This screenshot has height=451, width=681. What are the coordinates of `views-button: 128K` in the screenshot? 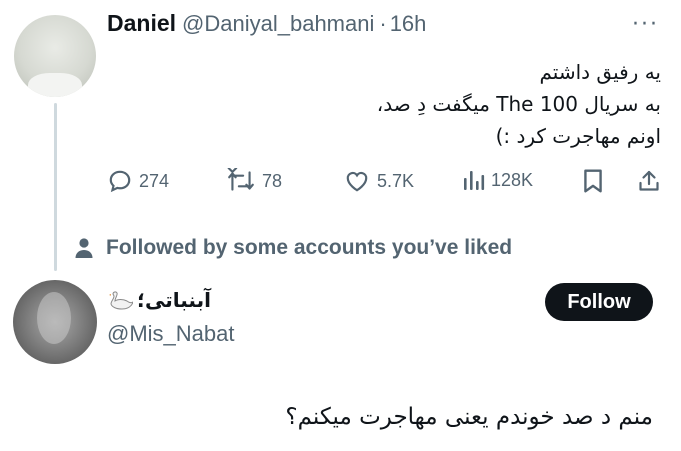 It's located at (498, 180).